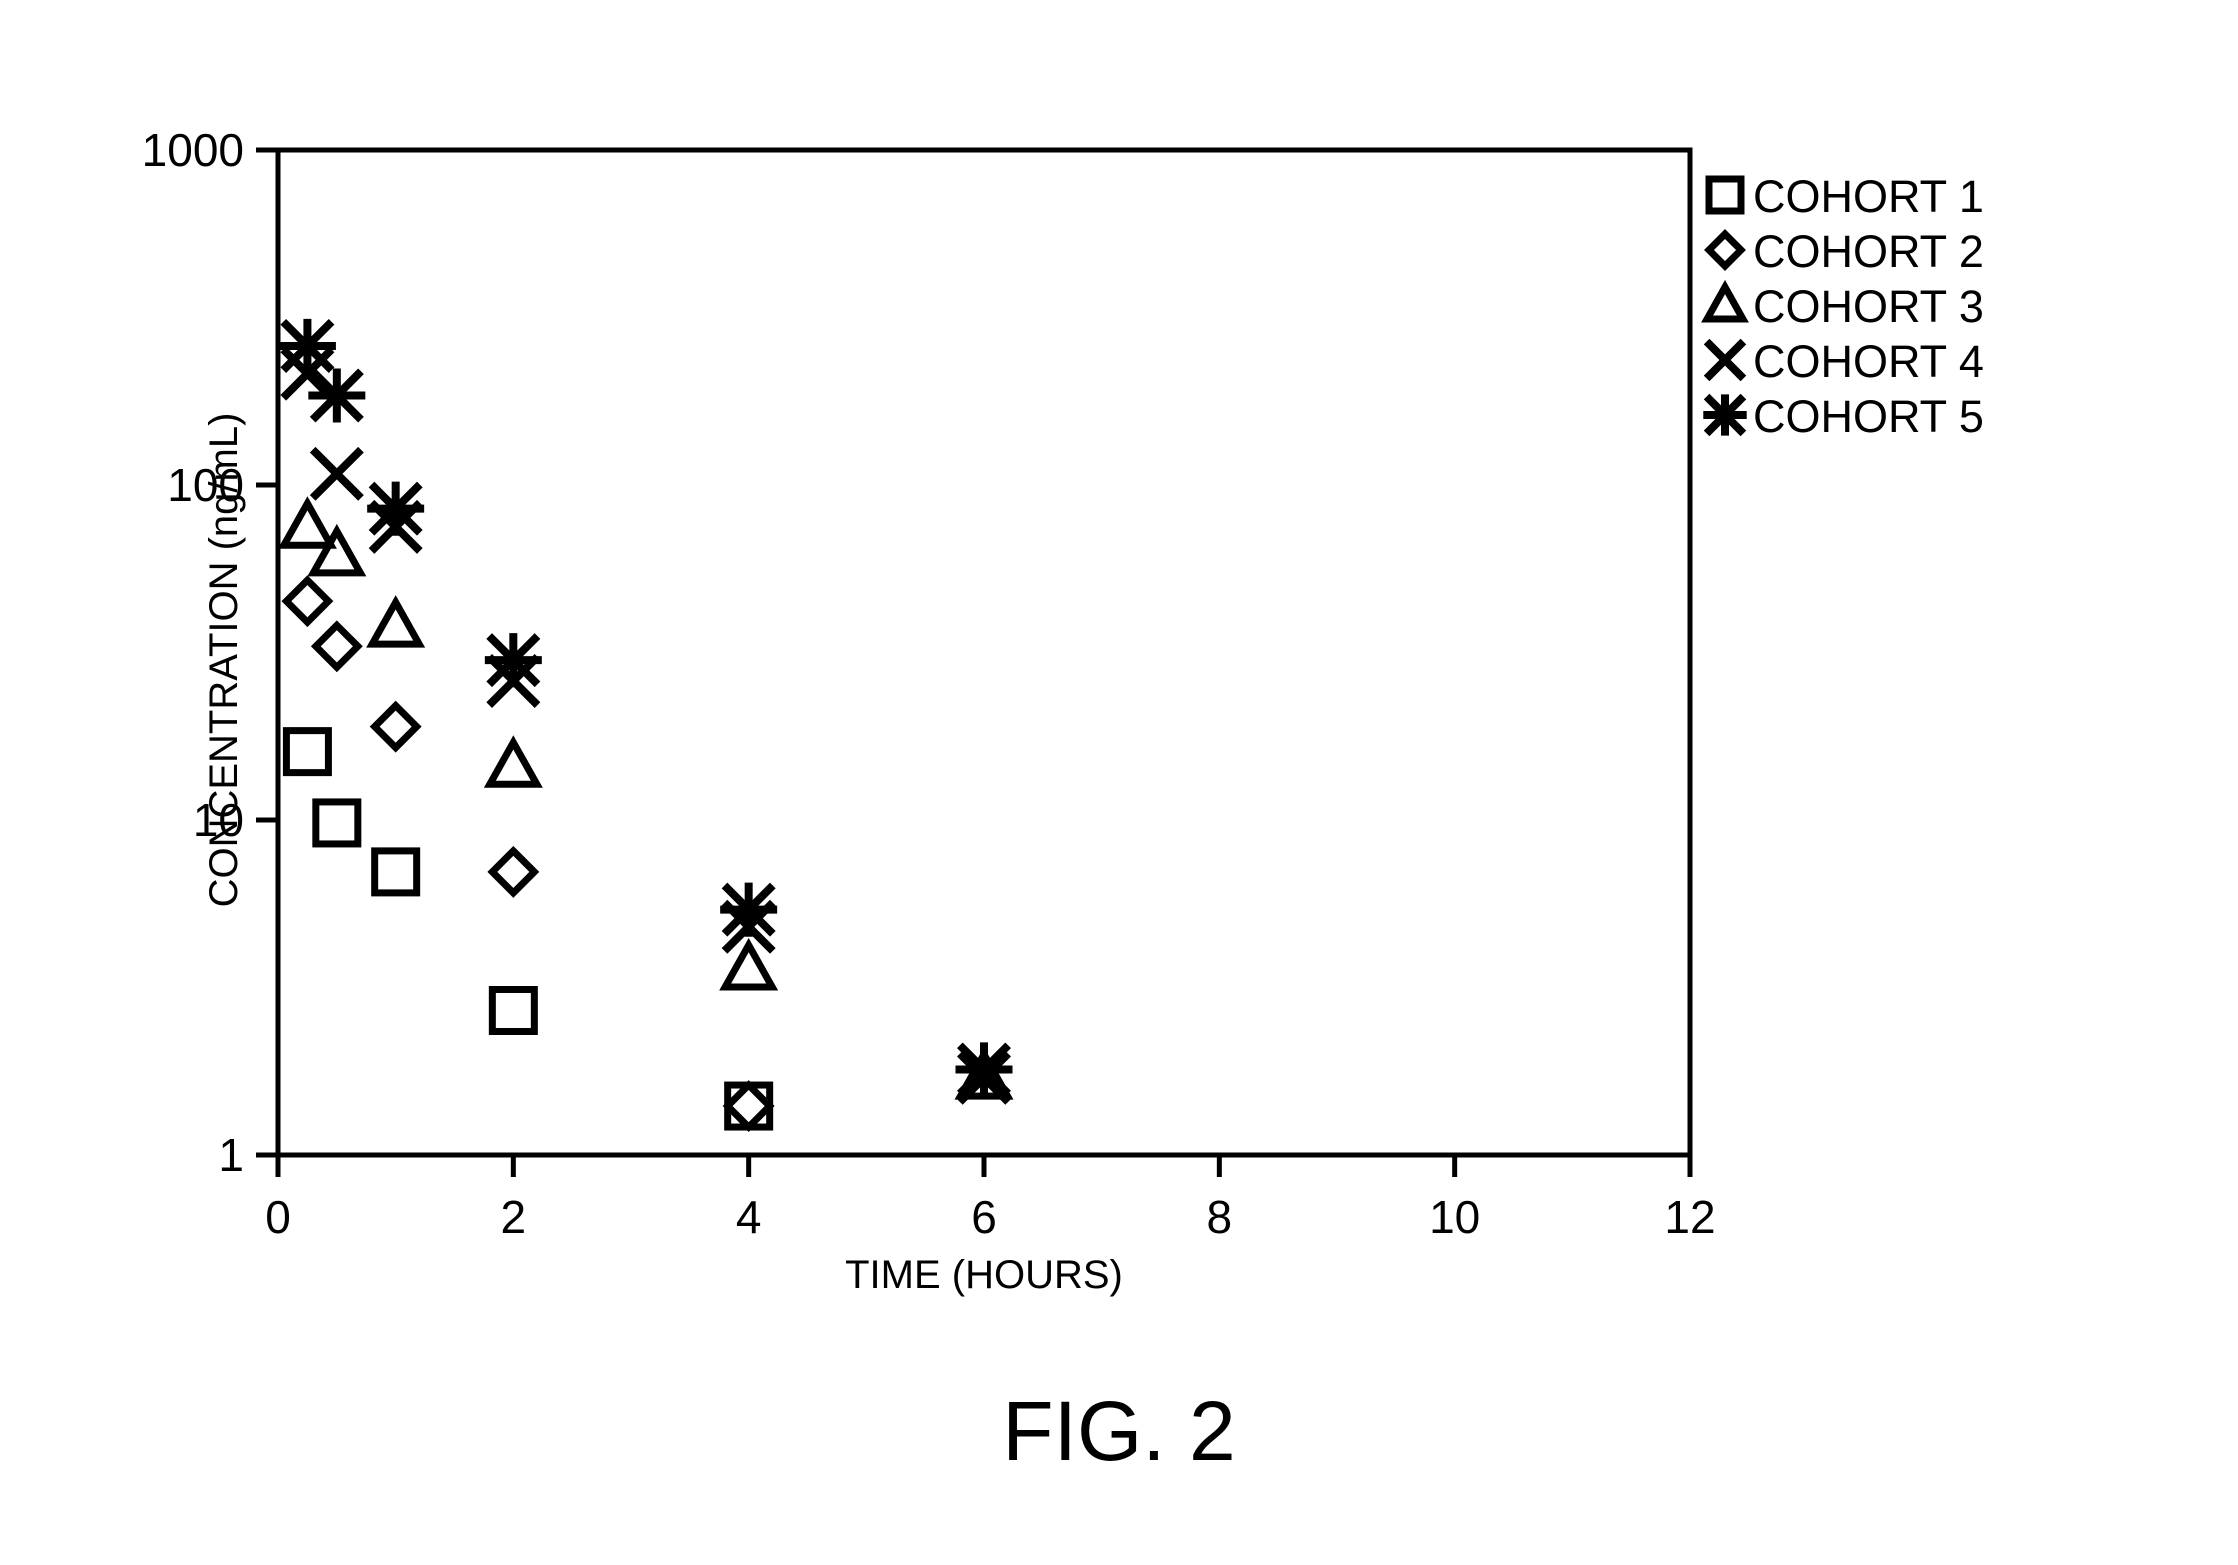 The width and height of the screenshot is (2238, 1565). I want to click on y-axis-ticks, so click(267, 652).